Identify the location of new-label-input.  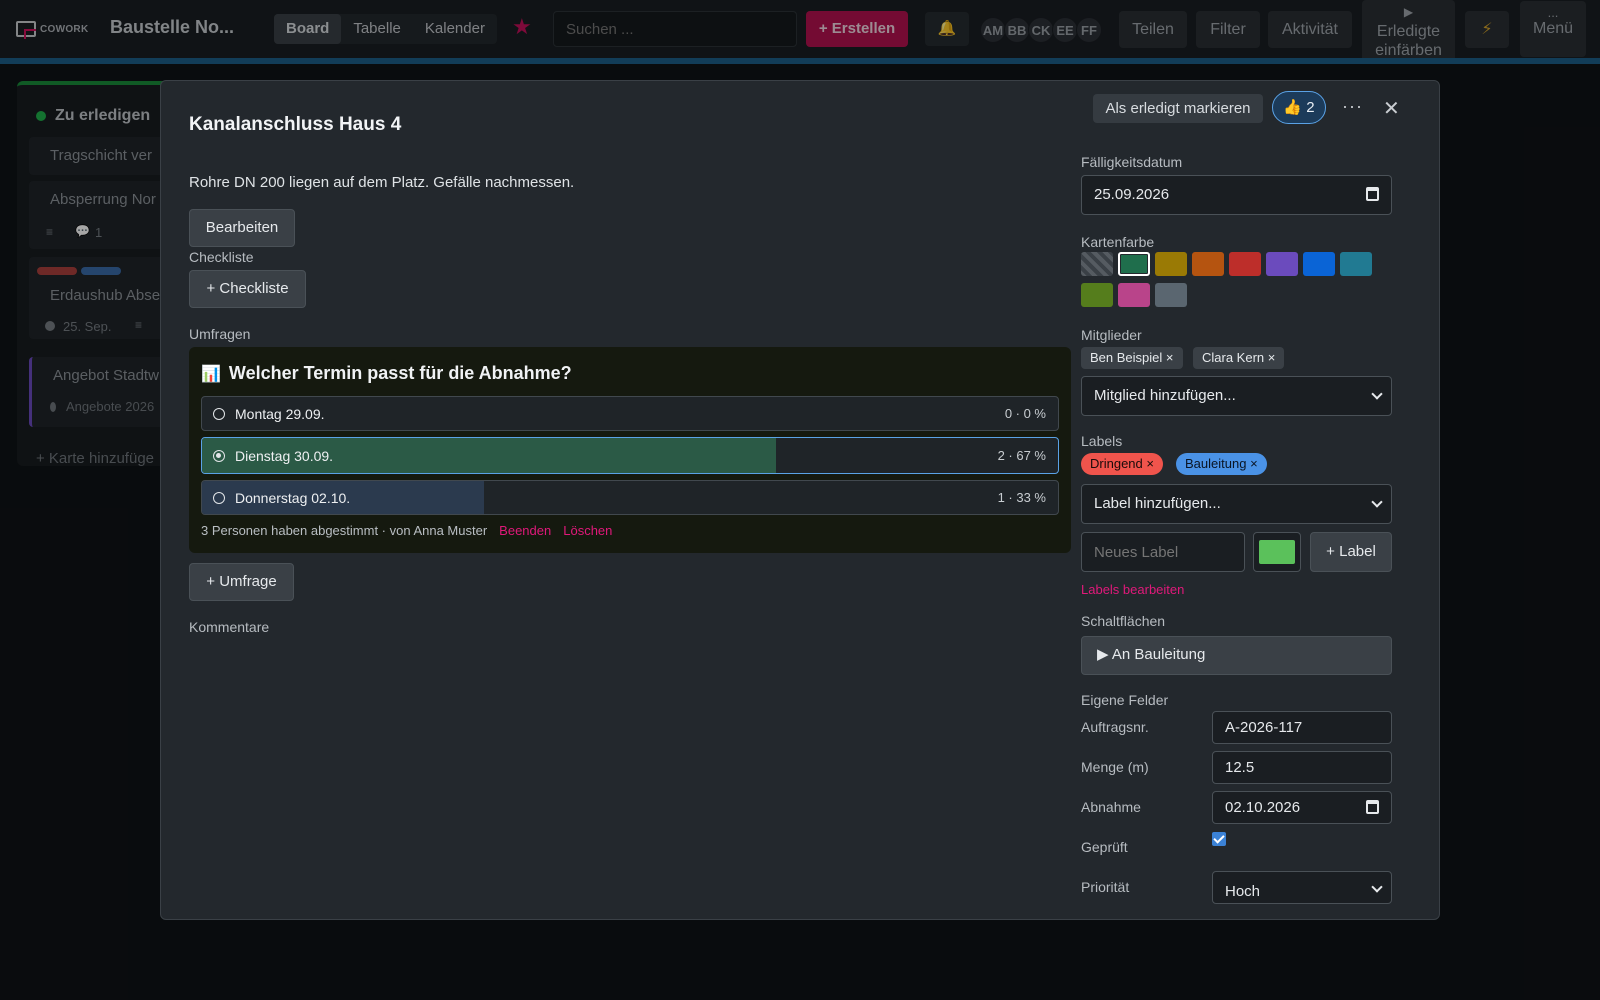
(1163, 552).